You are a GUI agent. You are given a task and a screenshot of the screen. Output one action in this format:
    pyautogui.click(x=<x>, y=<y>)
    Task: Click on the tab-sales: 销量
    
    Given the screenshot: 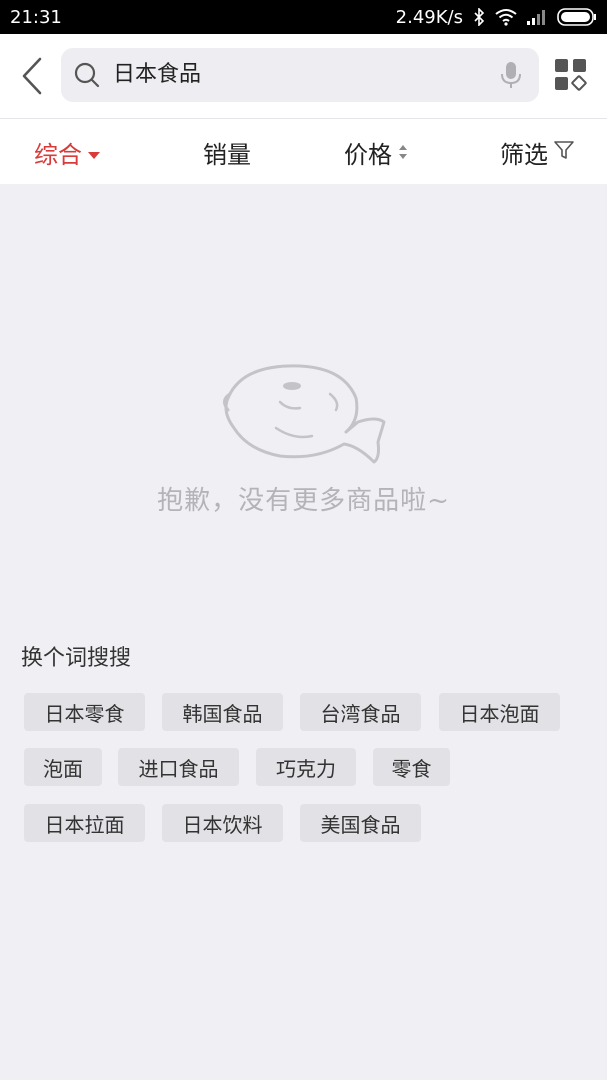 What is the action you would take?
    pyautogui.click(x=227, y=152)
    